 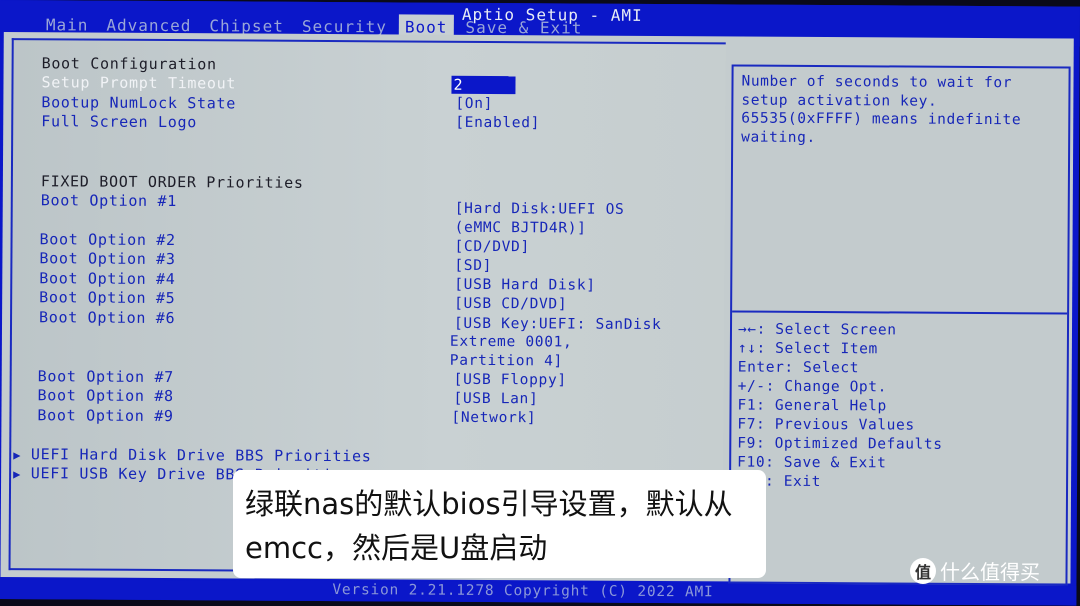 I want to click on boot-option-6-value: [USB Key:UEFI: SanDisk, so click(x=558, y=324).